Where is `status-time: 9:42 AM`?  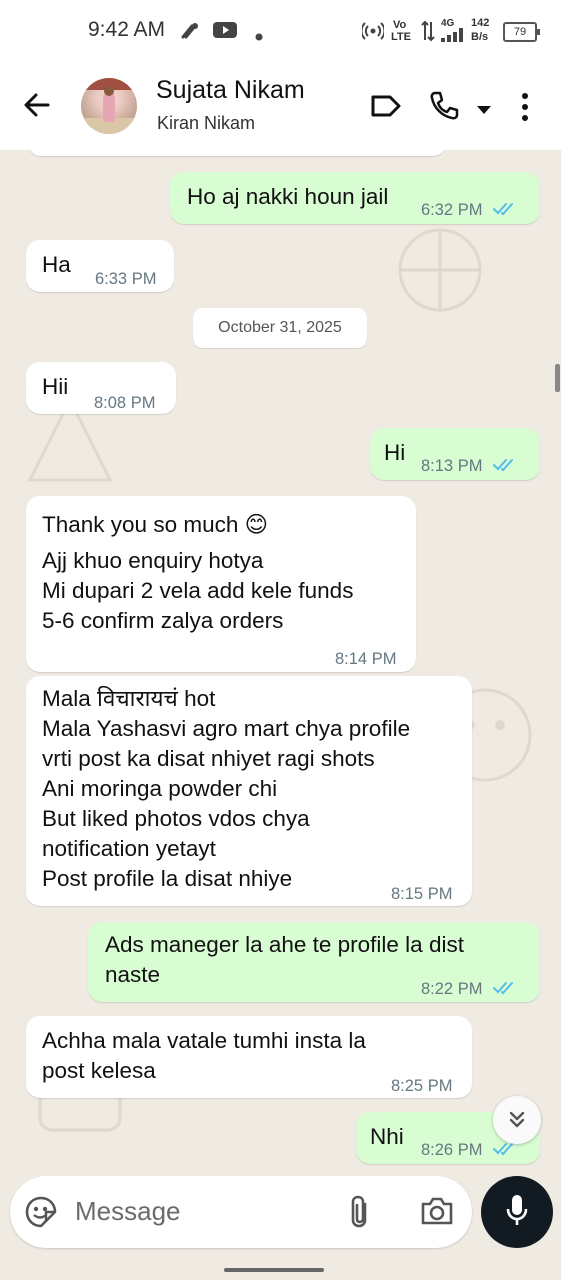
status-time: 9:42 AM is located at coordinates (127, 29).